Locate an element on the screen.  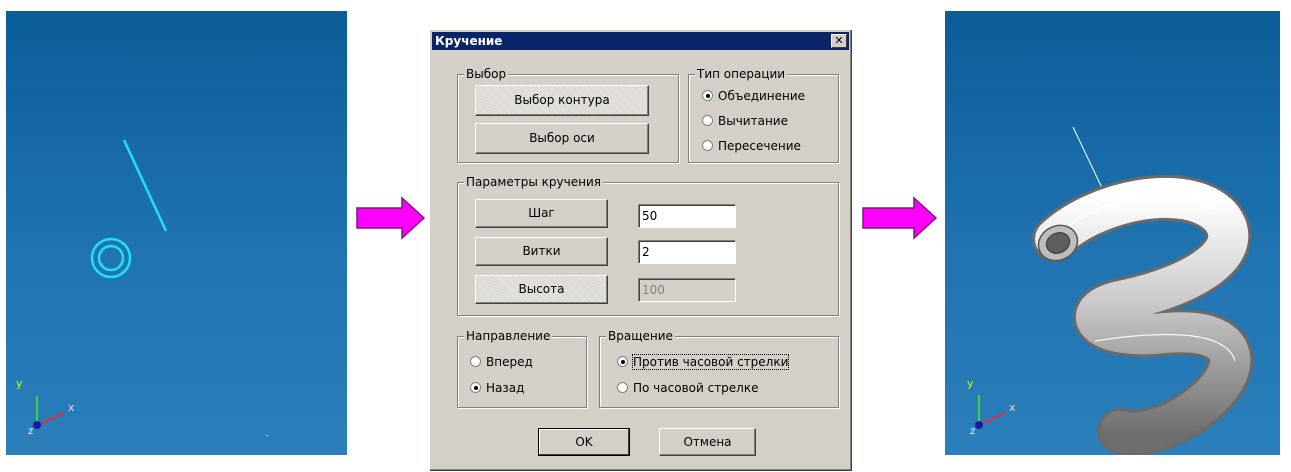
radio-union-label: Объединение is located at coordinates (762, 96).